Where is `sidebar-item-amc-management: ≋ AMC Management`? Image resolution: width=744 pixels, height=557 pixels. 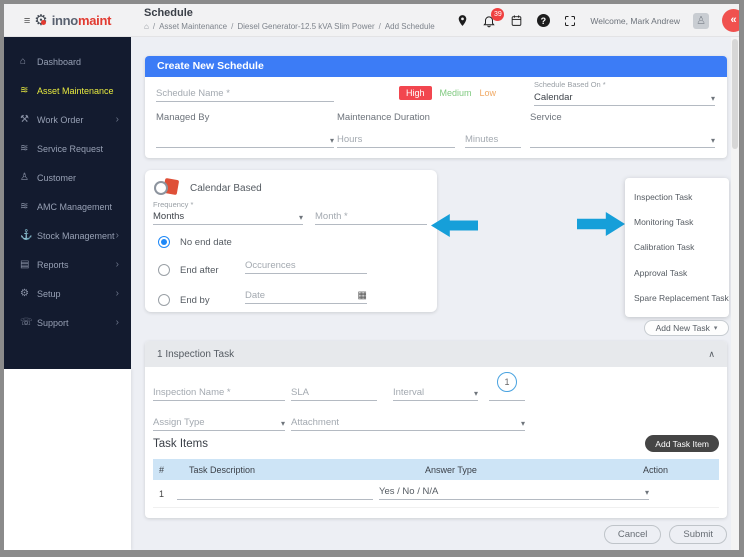 sidebar-item-amc-management: ≋ AMC Management is located at coordinates (67, 206).